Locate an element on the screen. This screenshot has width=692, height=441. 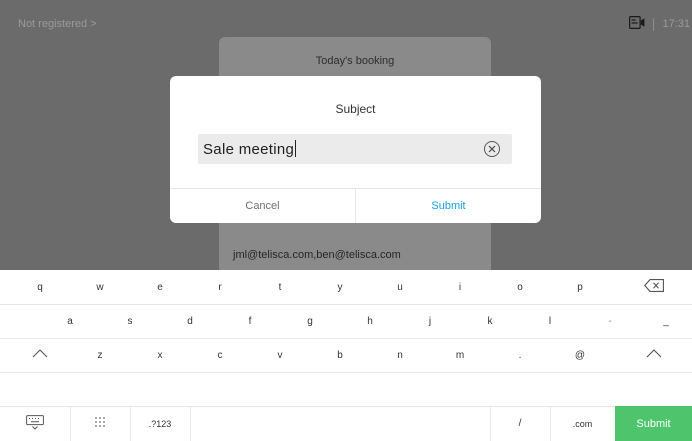
keyboard-icon is located at coordinates (35, 423).